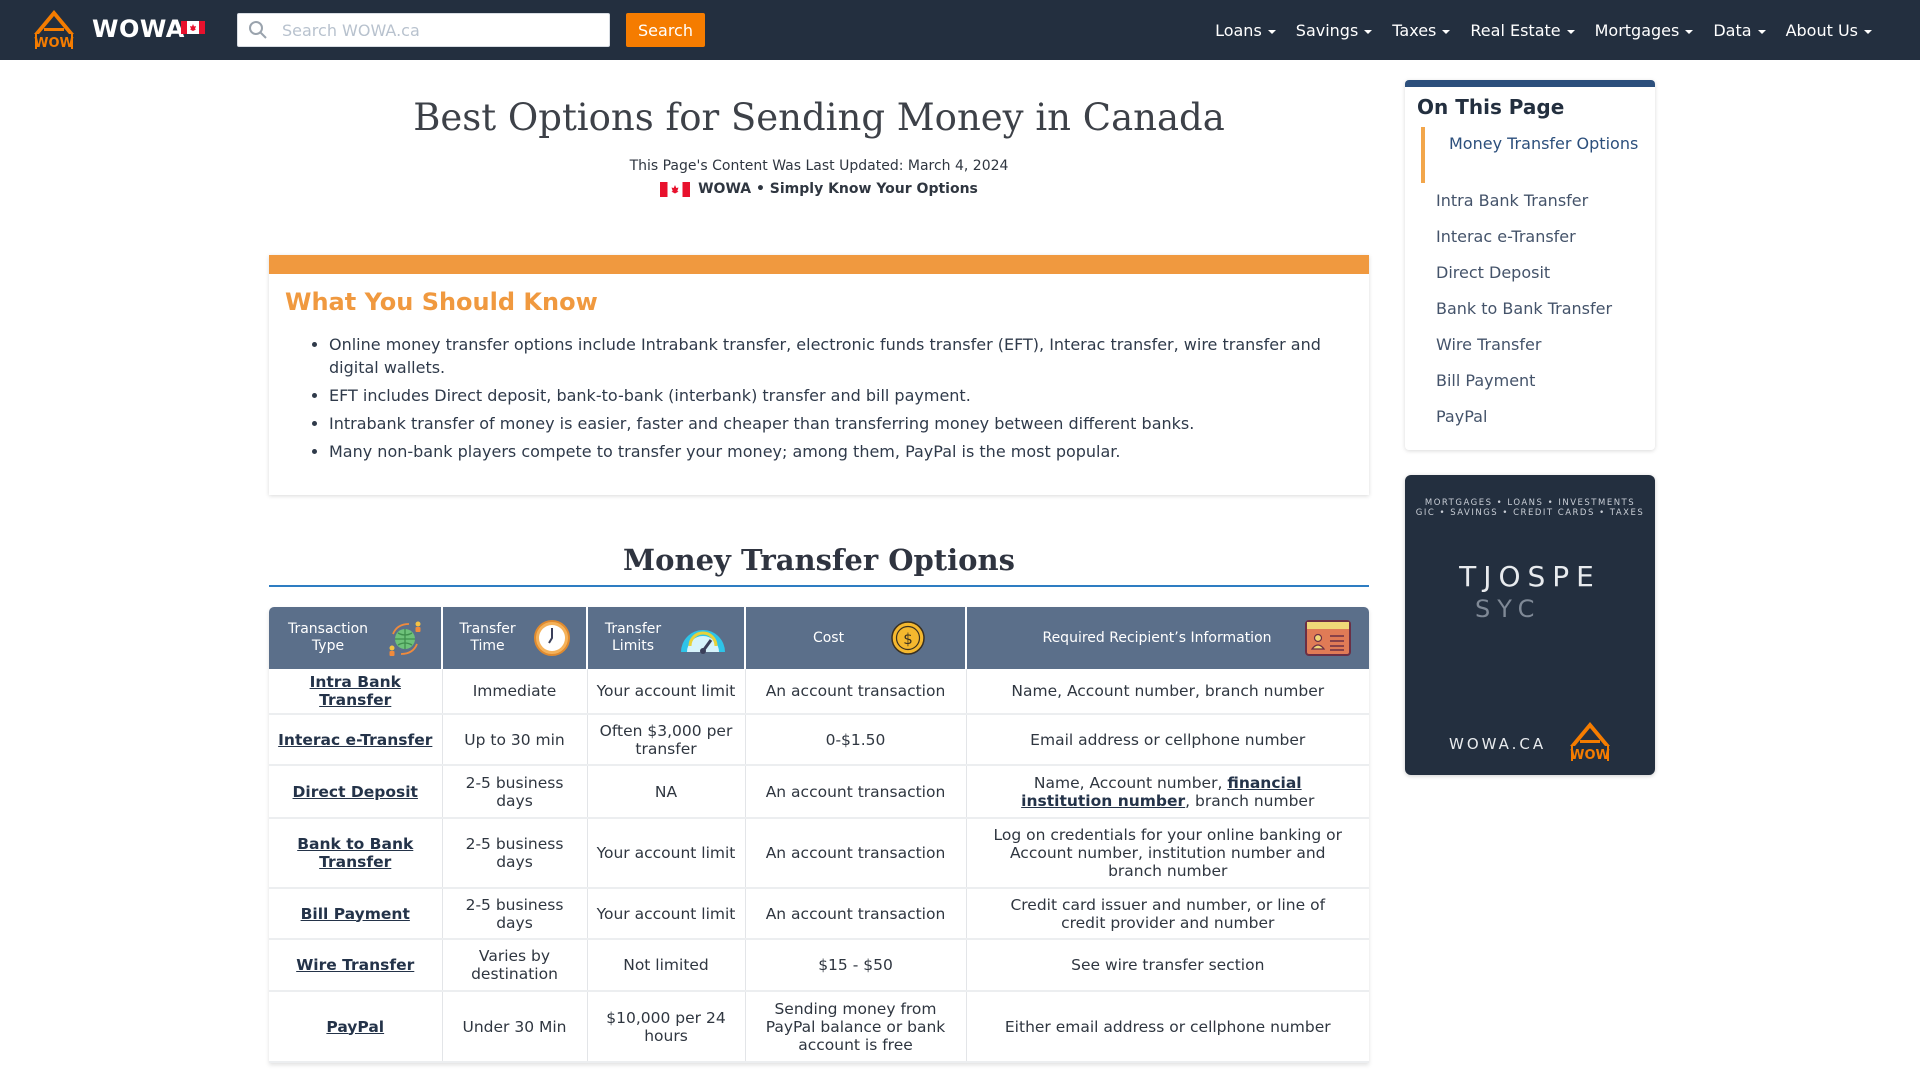 This screenshot has width=1920, height=1080. Describe the element at coordinates (1327, 30) in the screenshot. I see `menu-label: Savings` at that location.